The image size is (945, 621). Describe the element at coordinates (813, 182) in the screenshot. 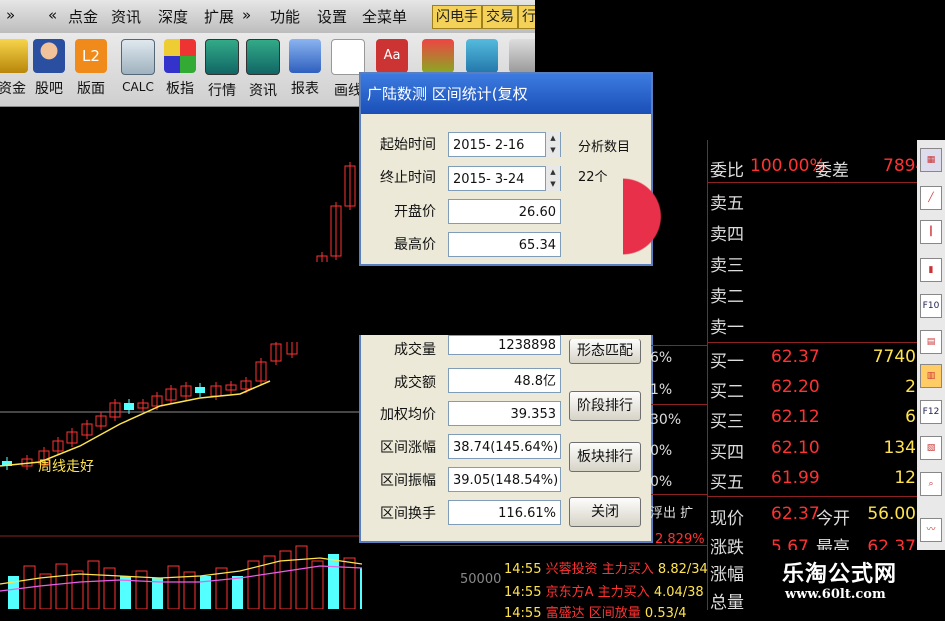

I see `order-book-divider-top` at that location.